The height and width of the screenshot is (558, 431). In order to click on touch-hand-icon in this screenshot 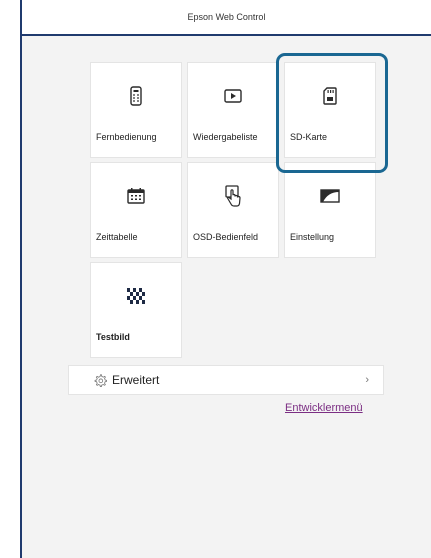, I will do `click(233, 196)`.